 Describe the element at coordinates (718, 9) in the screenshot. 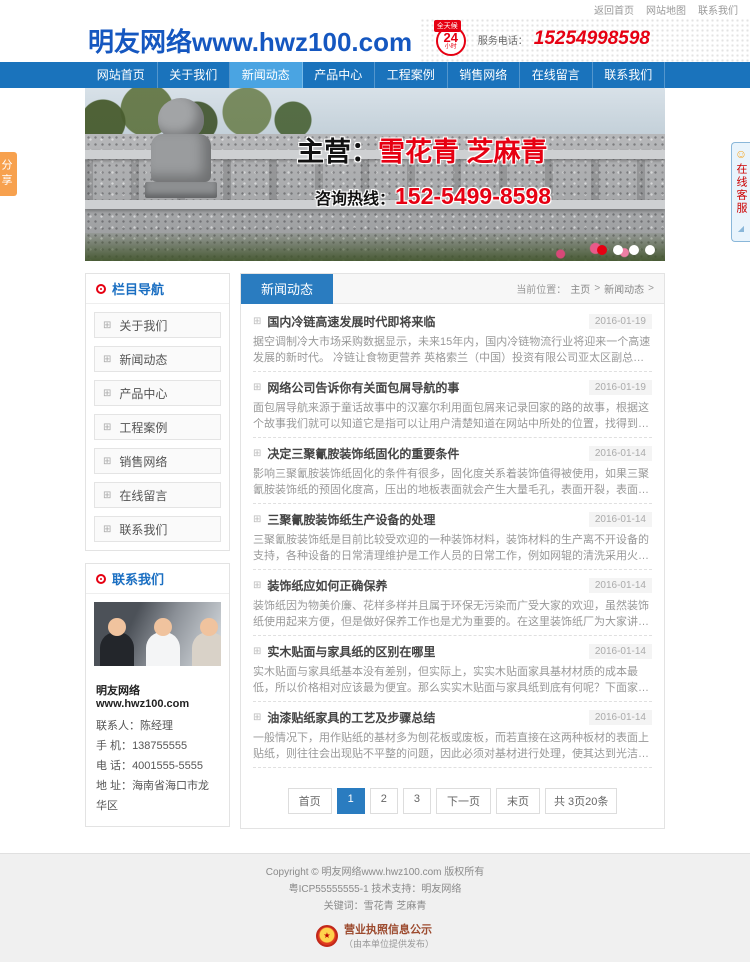

I see `topbar-link: 联系我们` at that location.